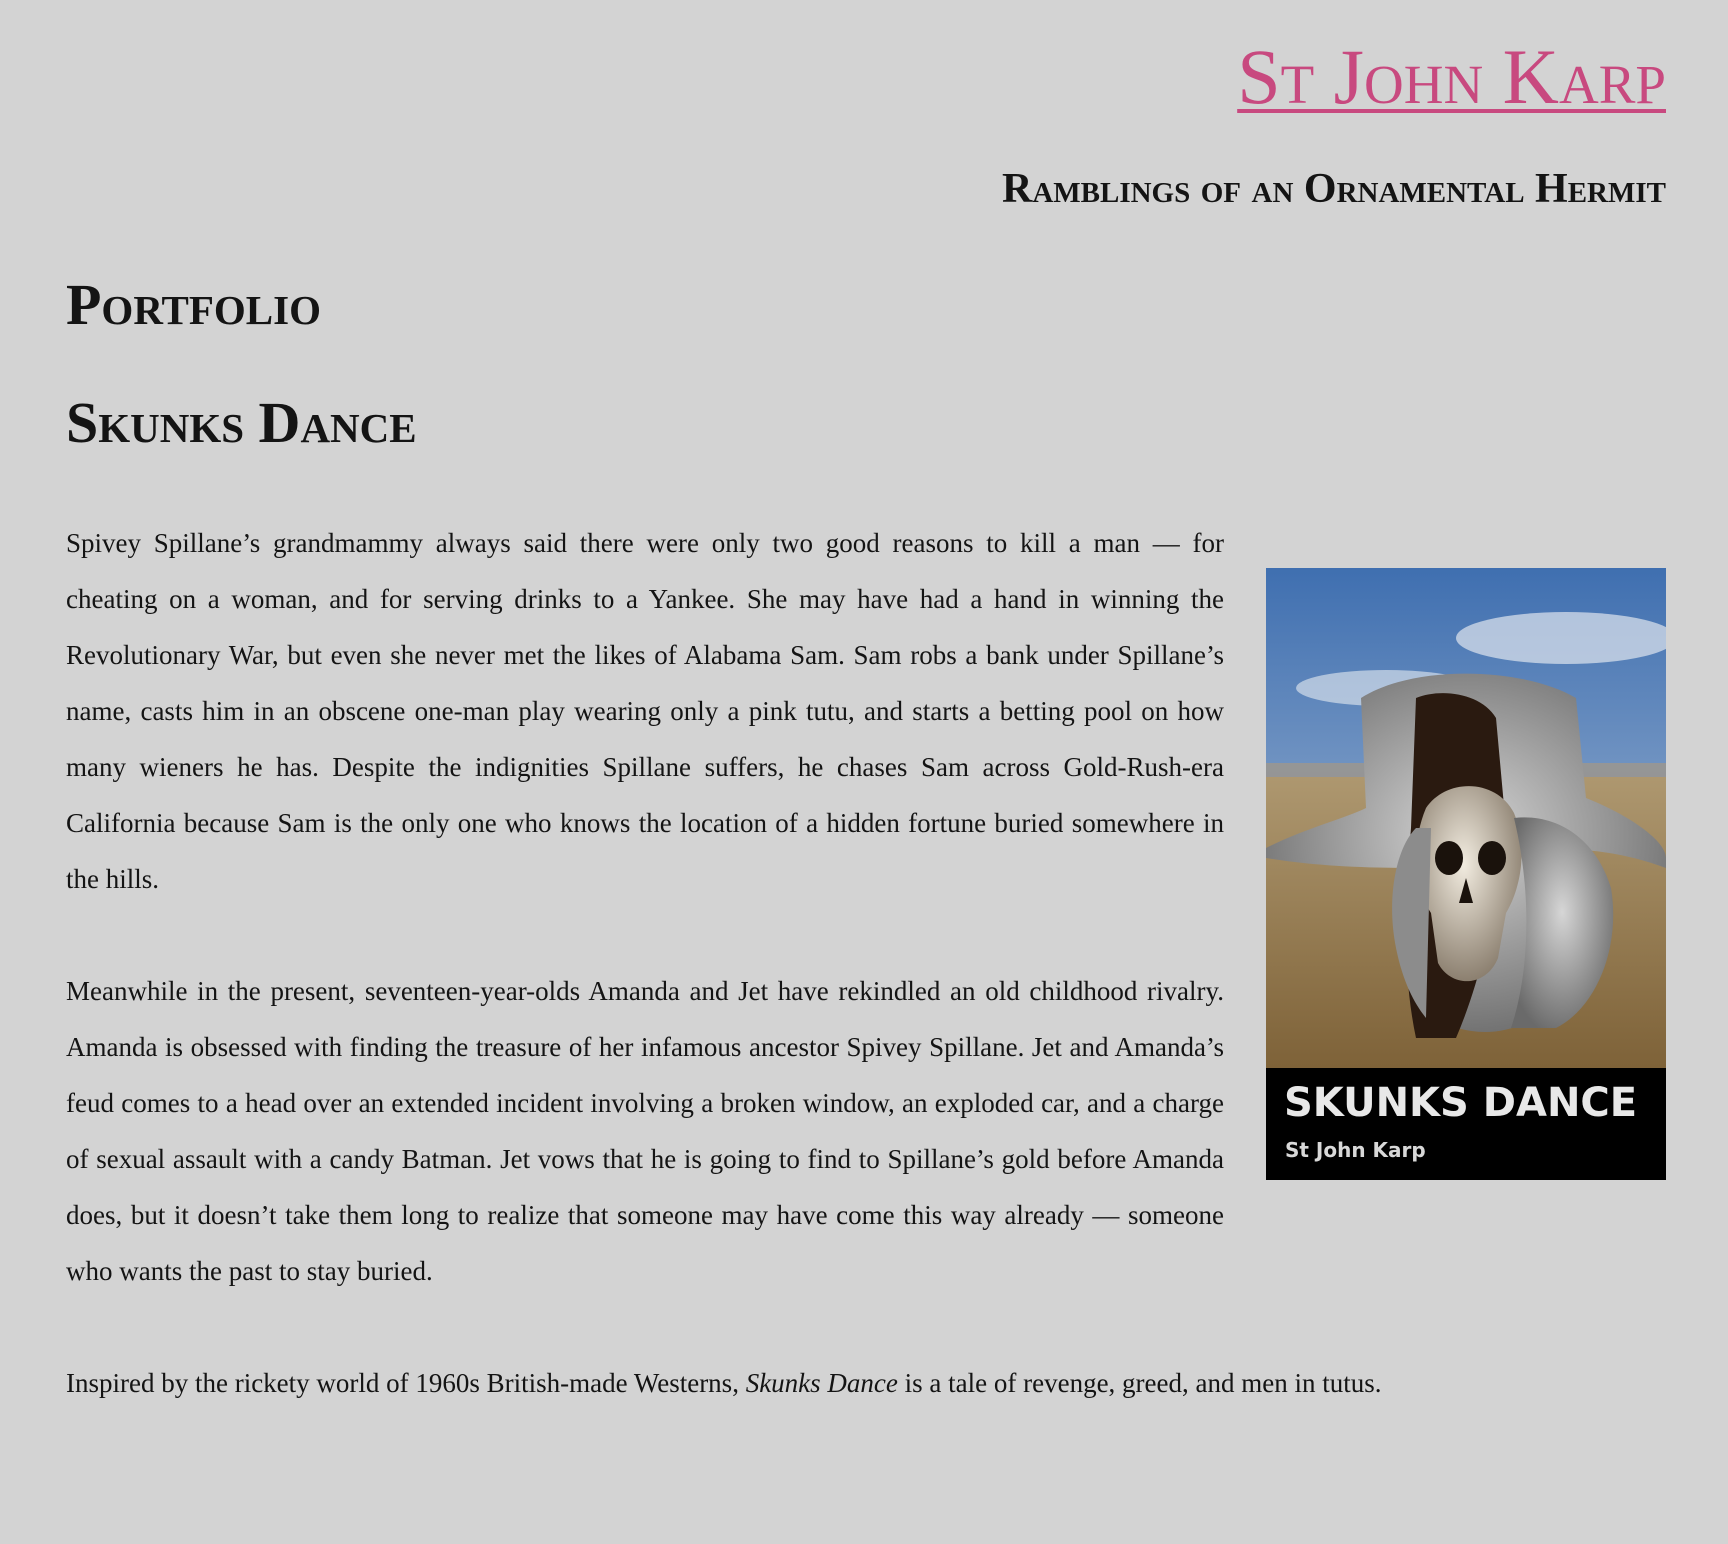  What do you see at coordinates (1561, 638) in the screenshot?
I see `cover-cloud` at bounding box center [1561, 638].